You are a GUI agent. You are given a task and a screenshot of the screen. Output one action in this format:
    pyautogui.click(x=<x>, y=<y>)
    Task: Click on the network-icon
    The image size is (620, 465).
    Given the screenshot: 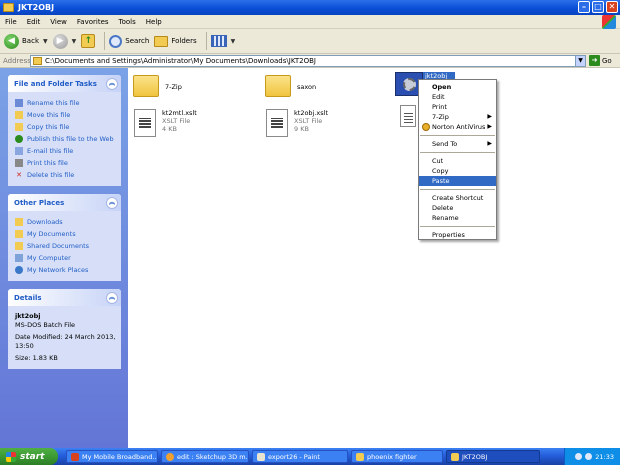 What is the action you would take?
    pyautogui.click(x=19, y=270)
    